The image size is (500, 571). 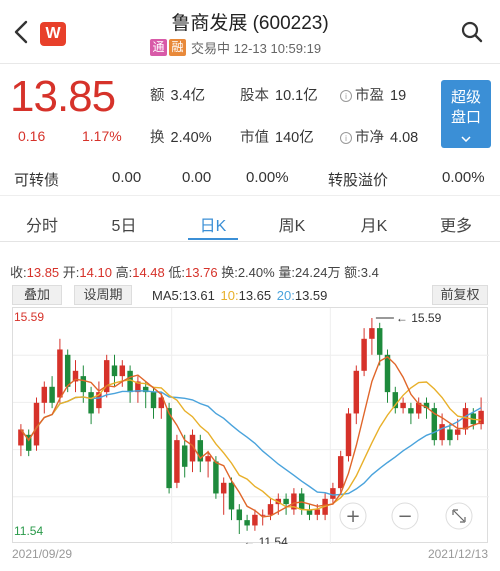 I want to click on price-change-pct: 1.17%, so click(x=102, y=136).